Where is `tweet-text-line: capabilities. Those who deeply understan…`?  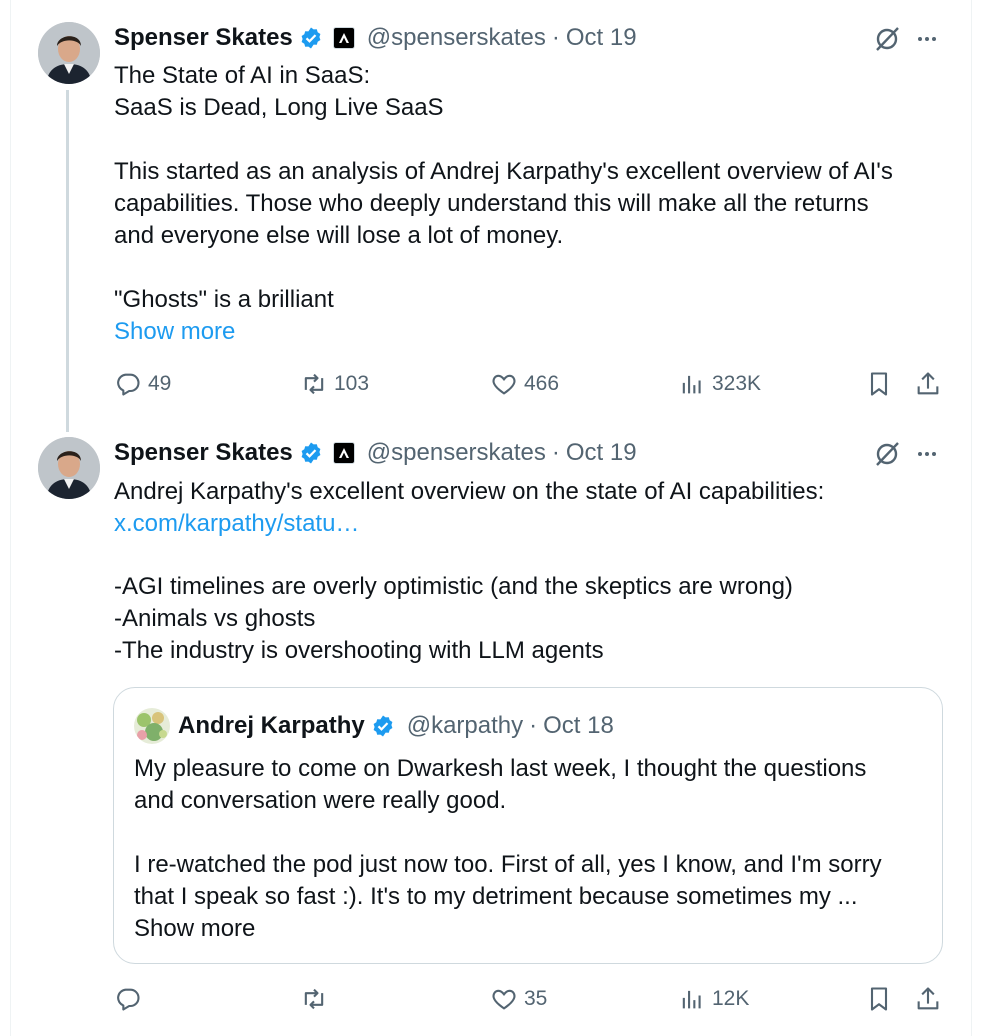 tweet-text-line: capabilities. Those who deeply understan… is located at coordinates (491, 203).